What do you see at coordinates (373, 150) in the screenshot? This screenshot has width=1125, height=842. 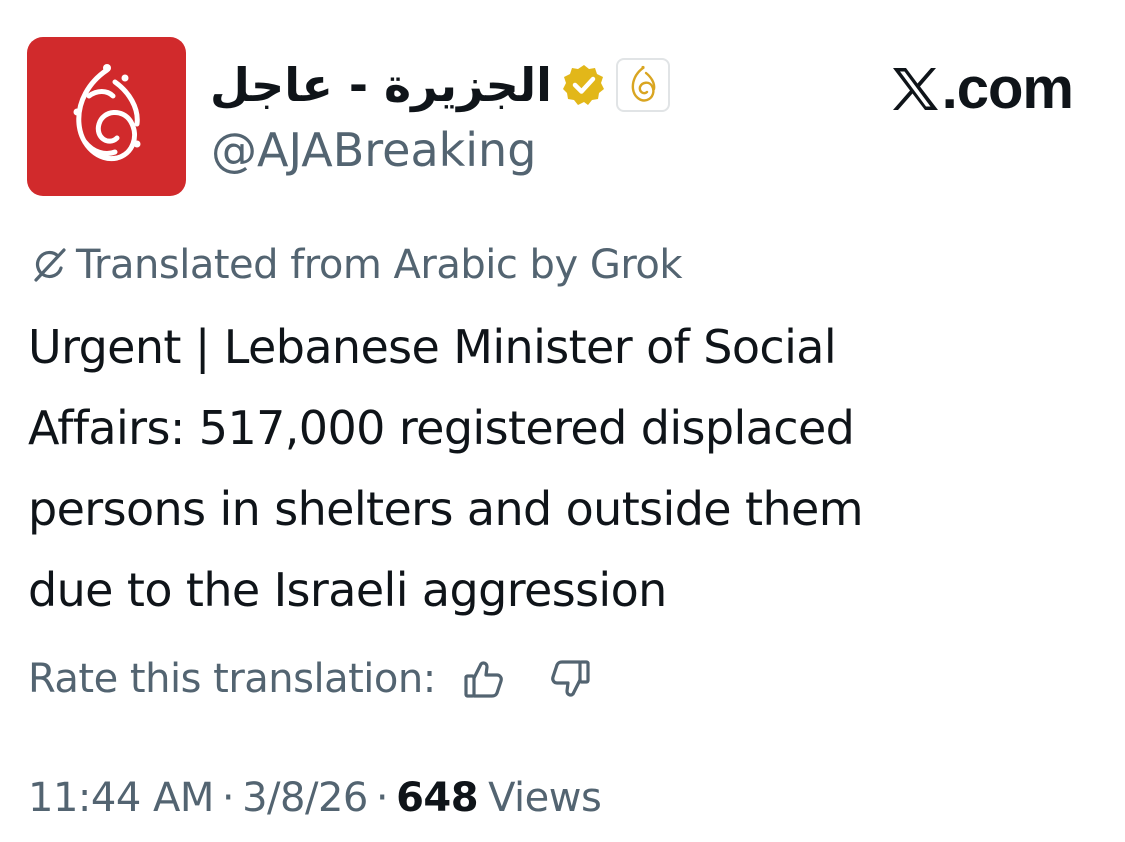 I see `account-handle: @AJABreaking` at bounding box center [373, 150].